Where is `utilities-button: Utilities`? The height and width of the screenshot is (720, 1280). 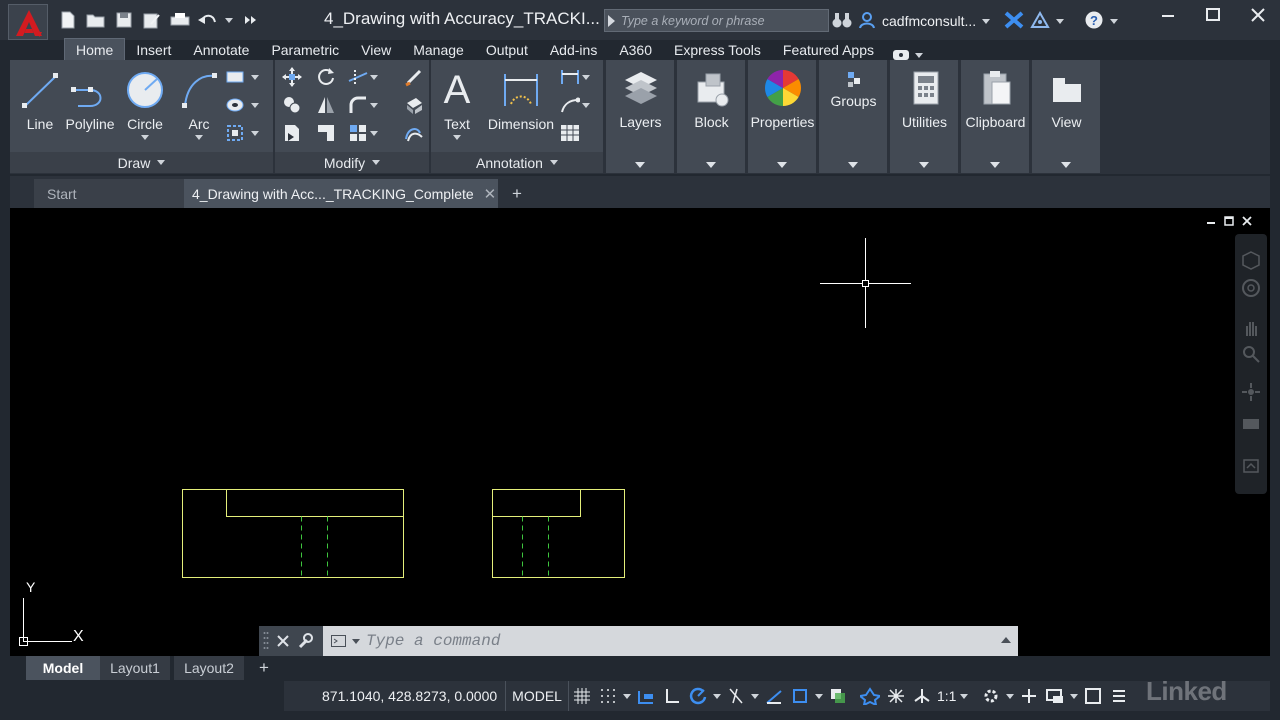
utilities-button: Utilities is located at coordinates (924, 97).